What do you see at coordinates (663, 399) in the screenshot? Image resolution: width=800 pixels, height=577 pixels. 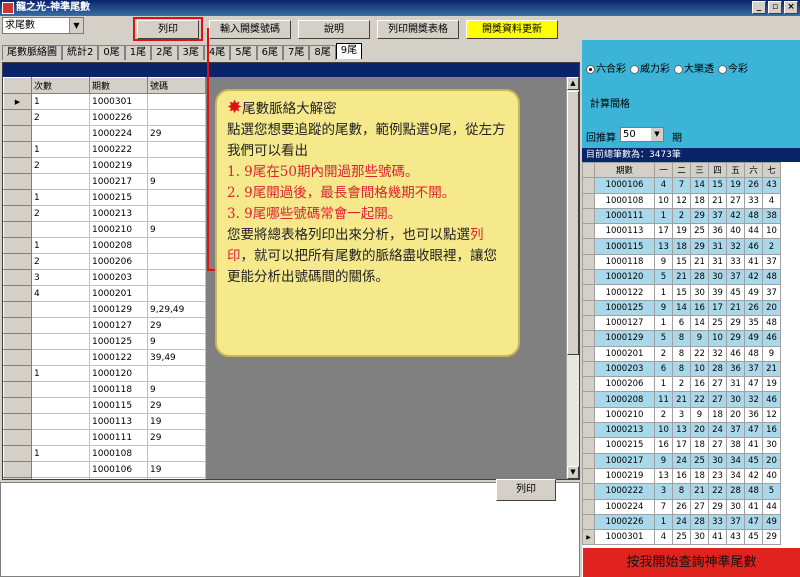 I see `table-cell: 11` at bounding box center [663, 399].